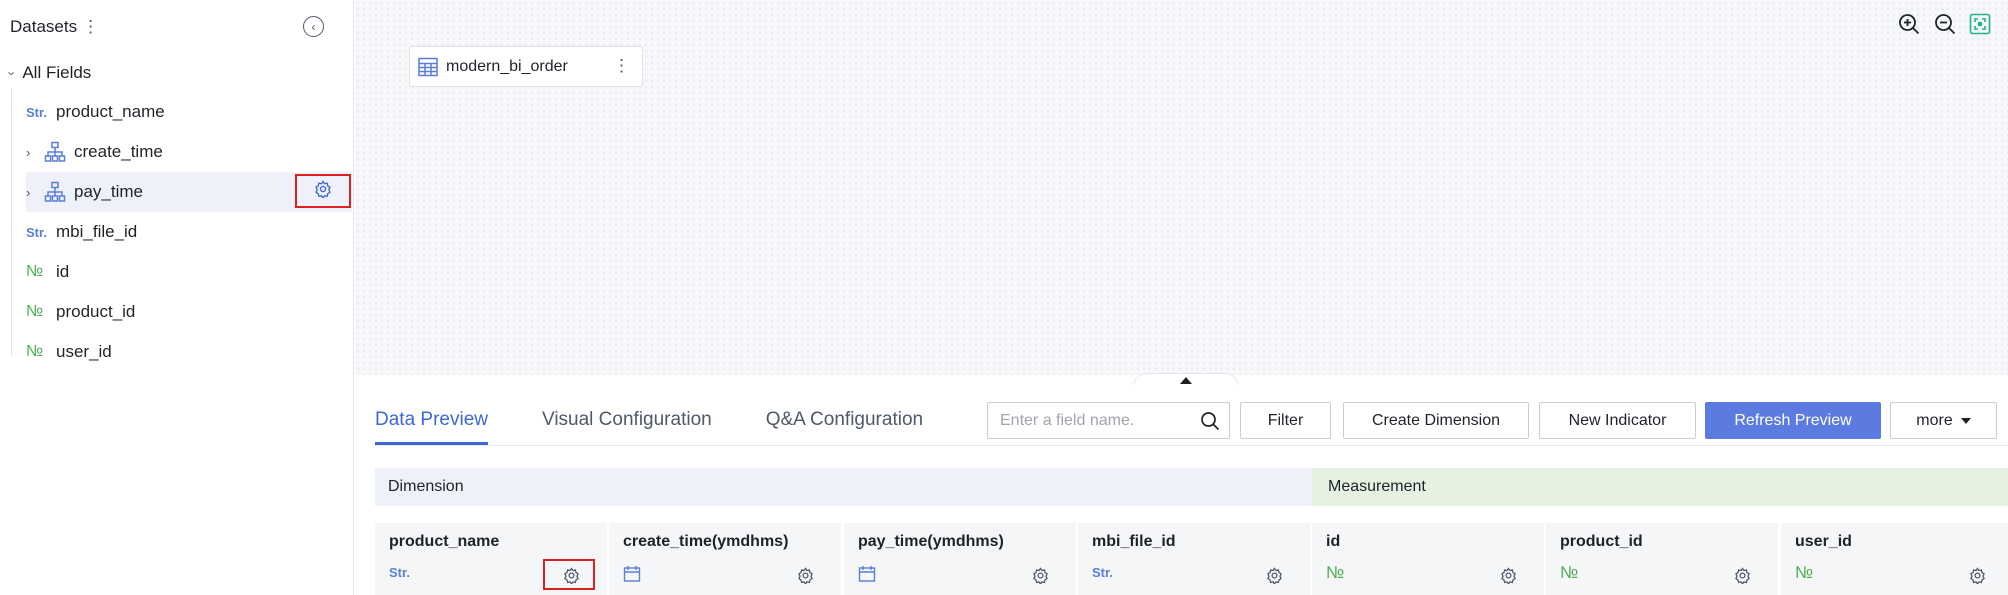  I want to click on tree-guide-line, so click(11, 222).